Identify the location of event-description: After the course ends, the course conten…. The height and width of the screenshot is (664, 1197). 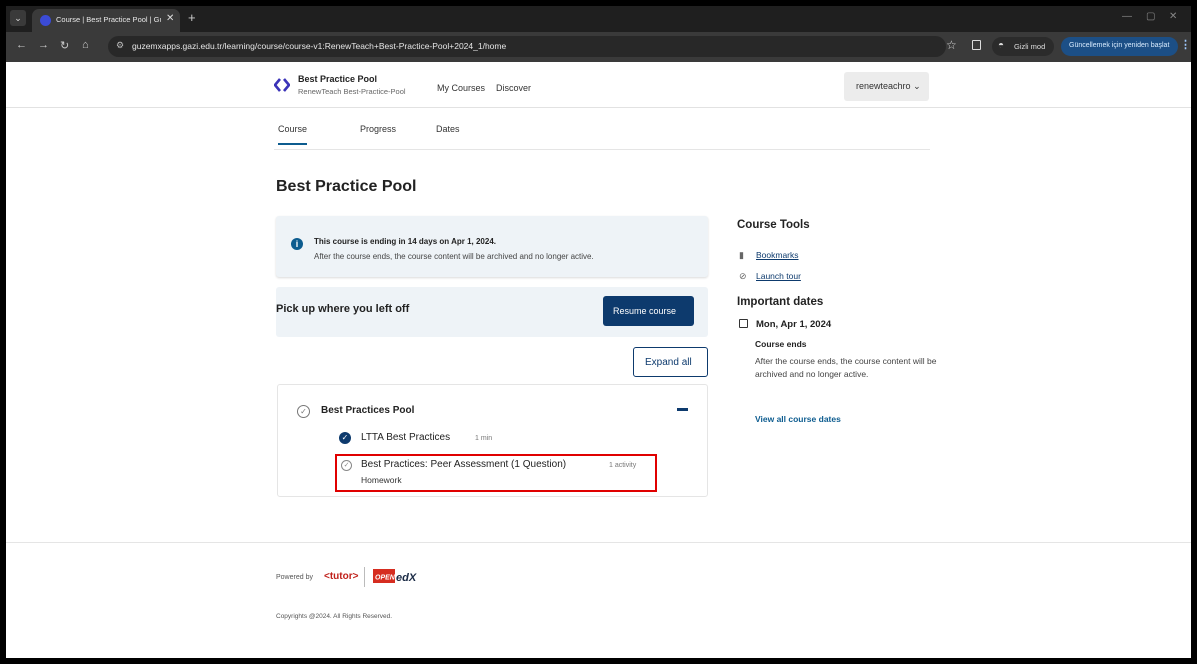
(846, 367).